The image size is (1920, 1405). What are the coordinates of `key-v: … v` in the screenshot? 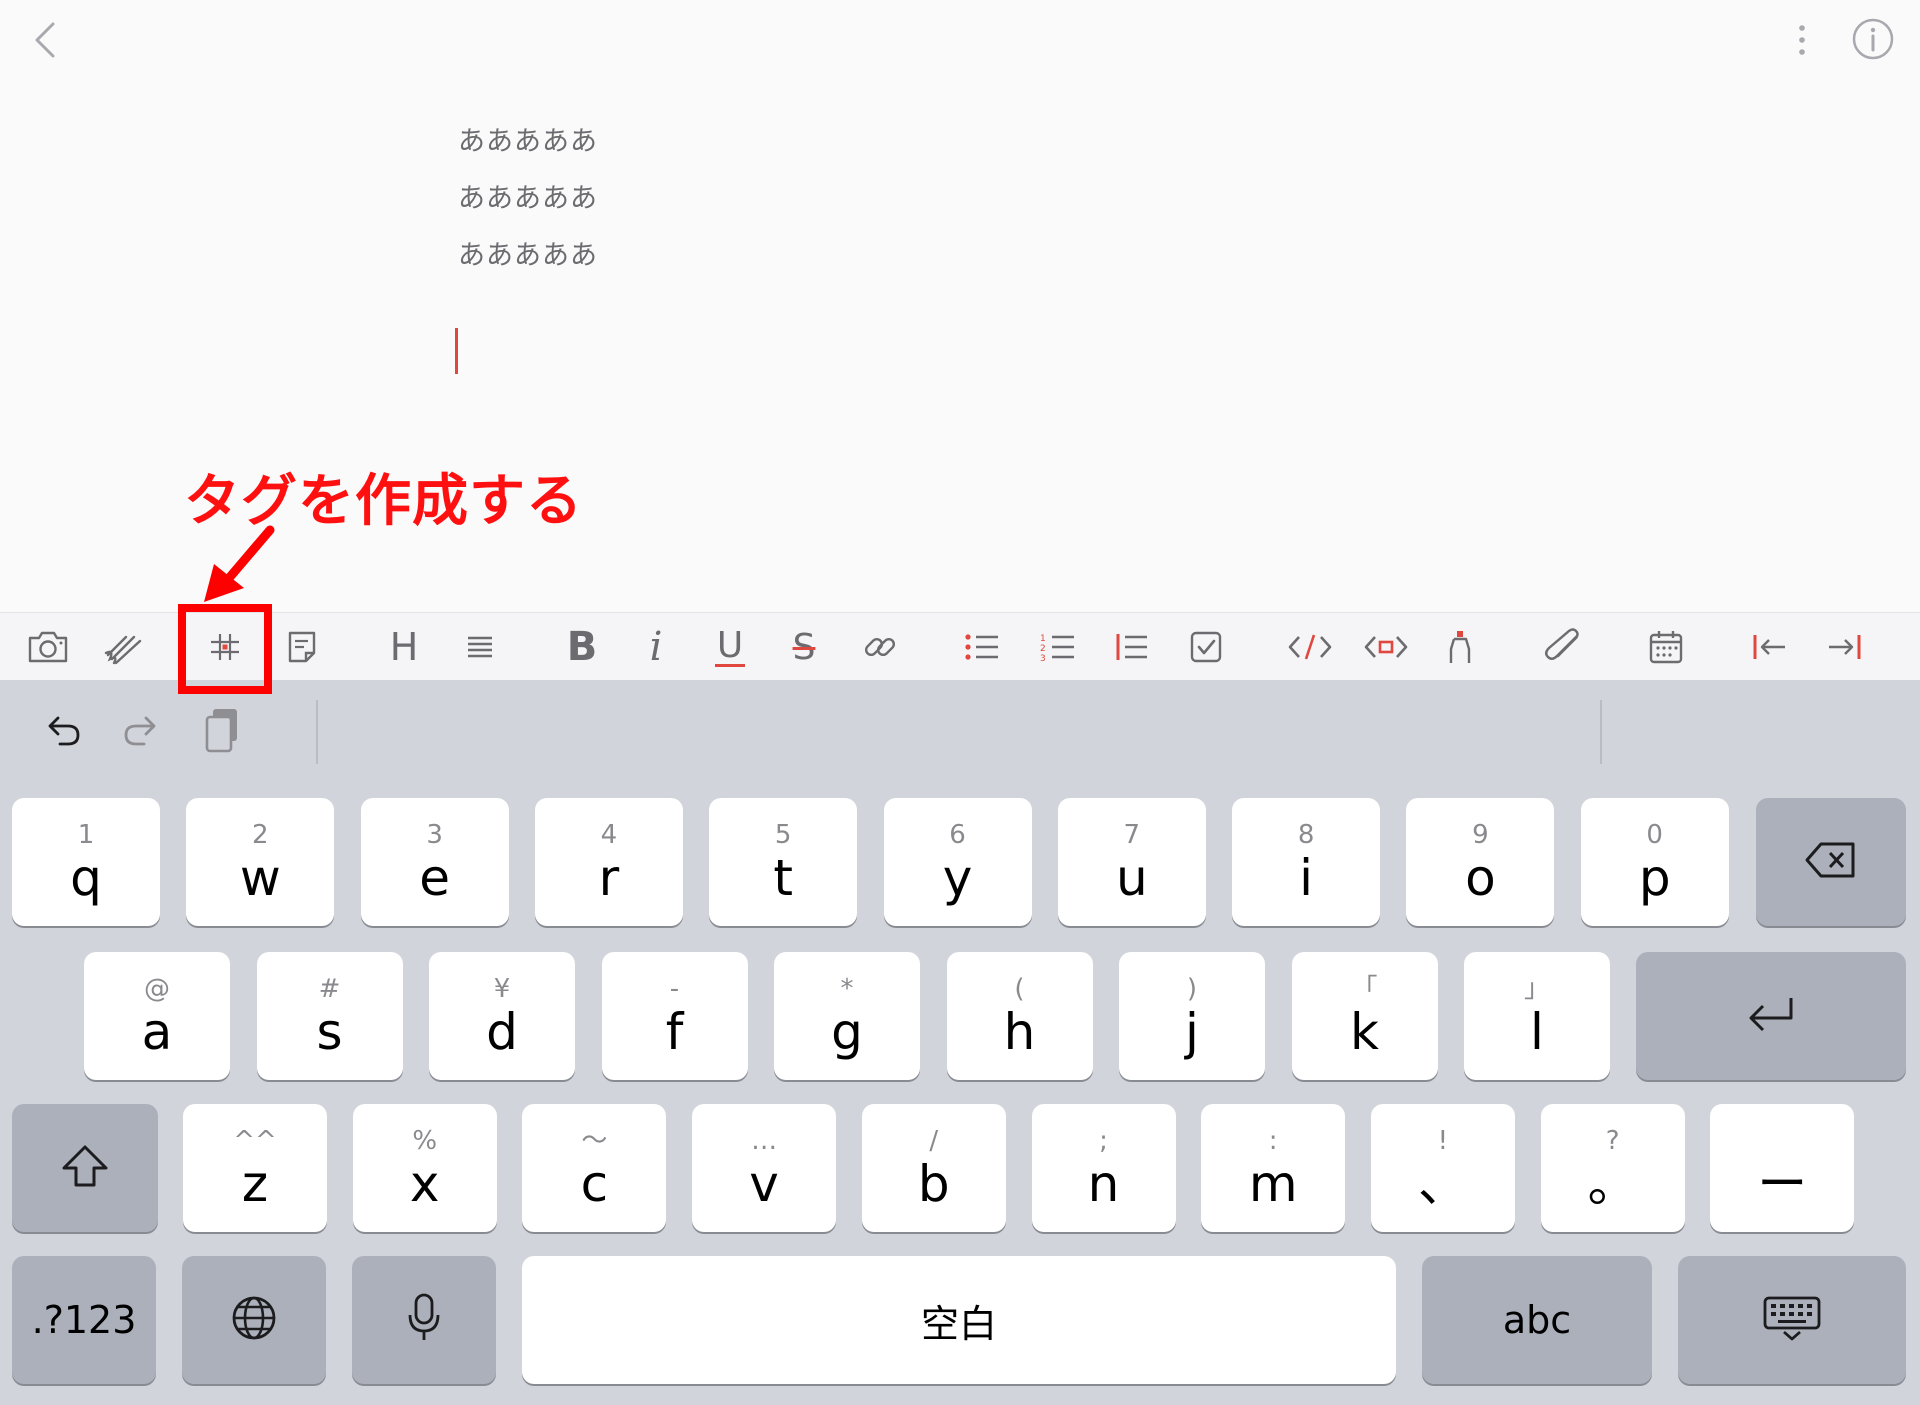 It's located at (764, 1168).